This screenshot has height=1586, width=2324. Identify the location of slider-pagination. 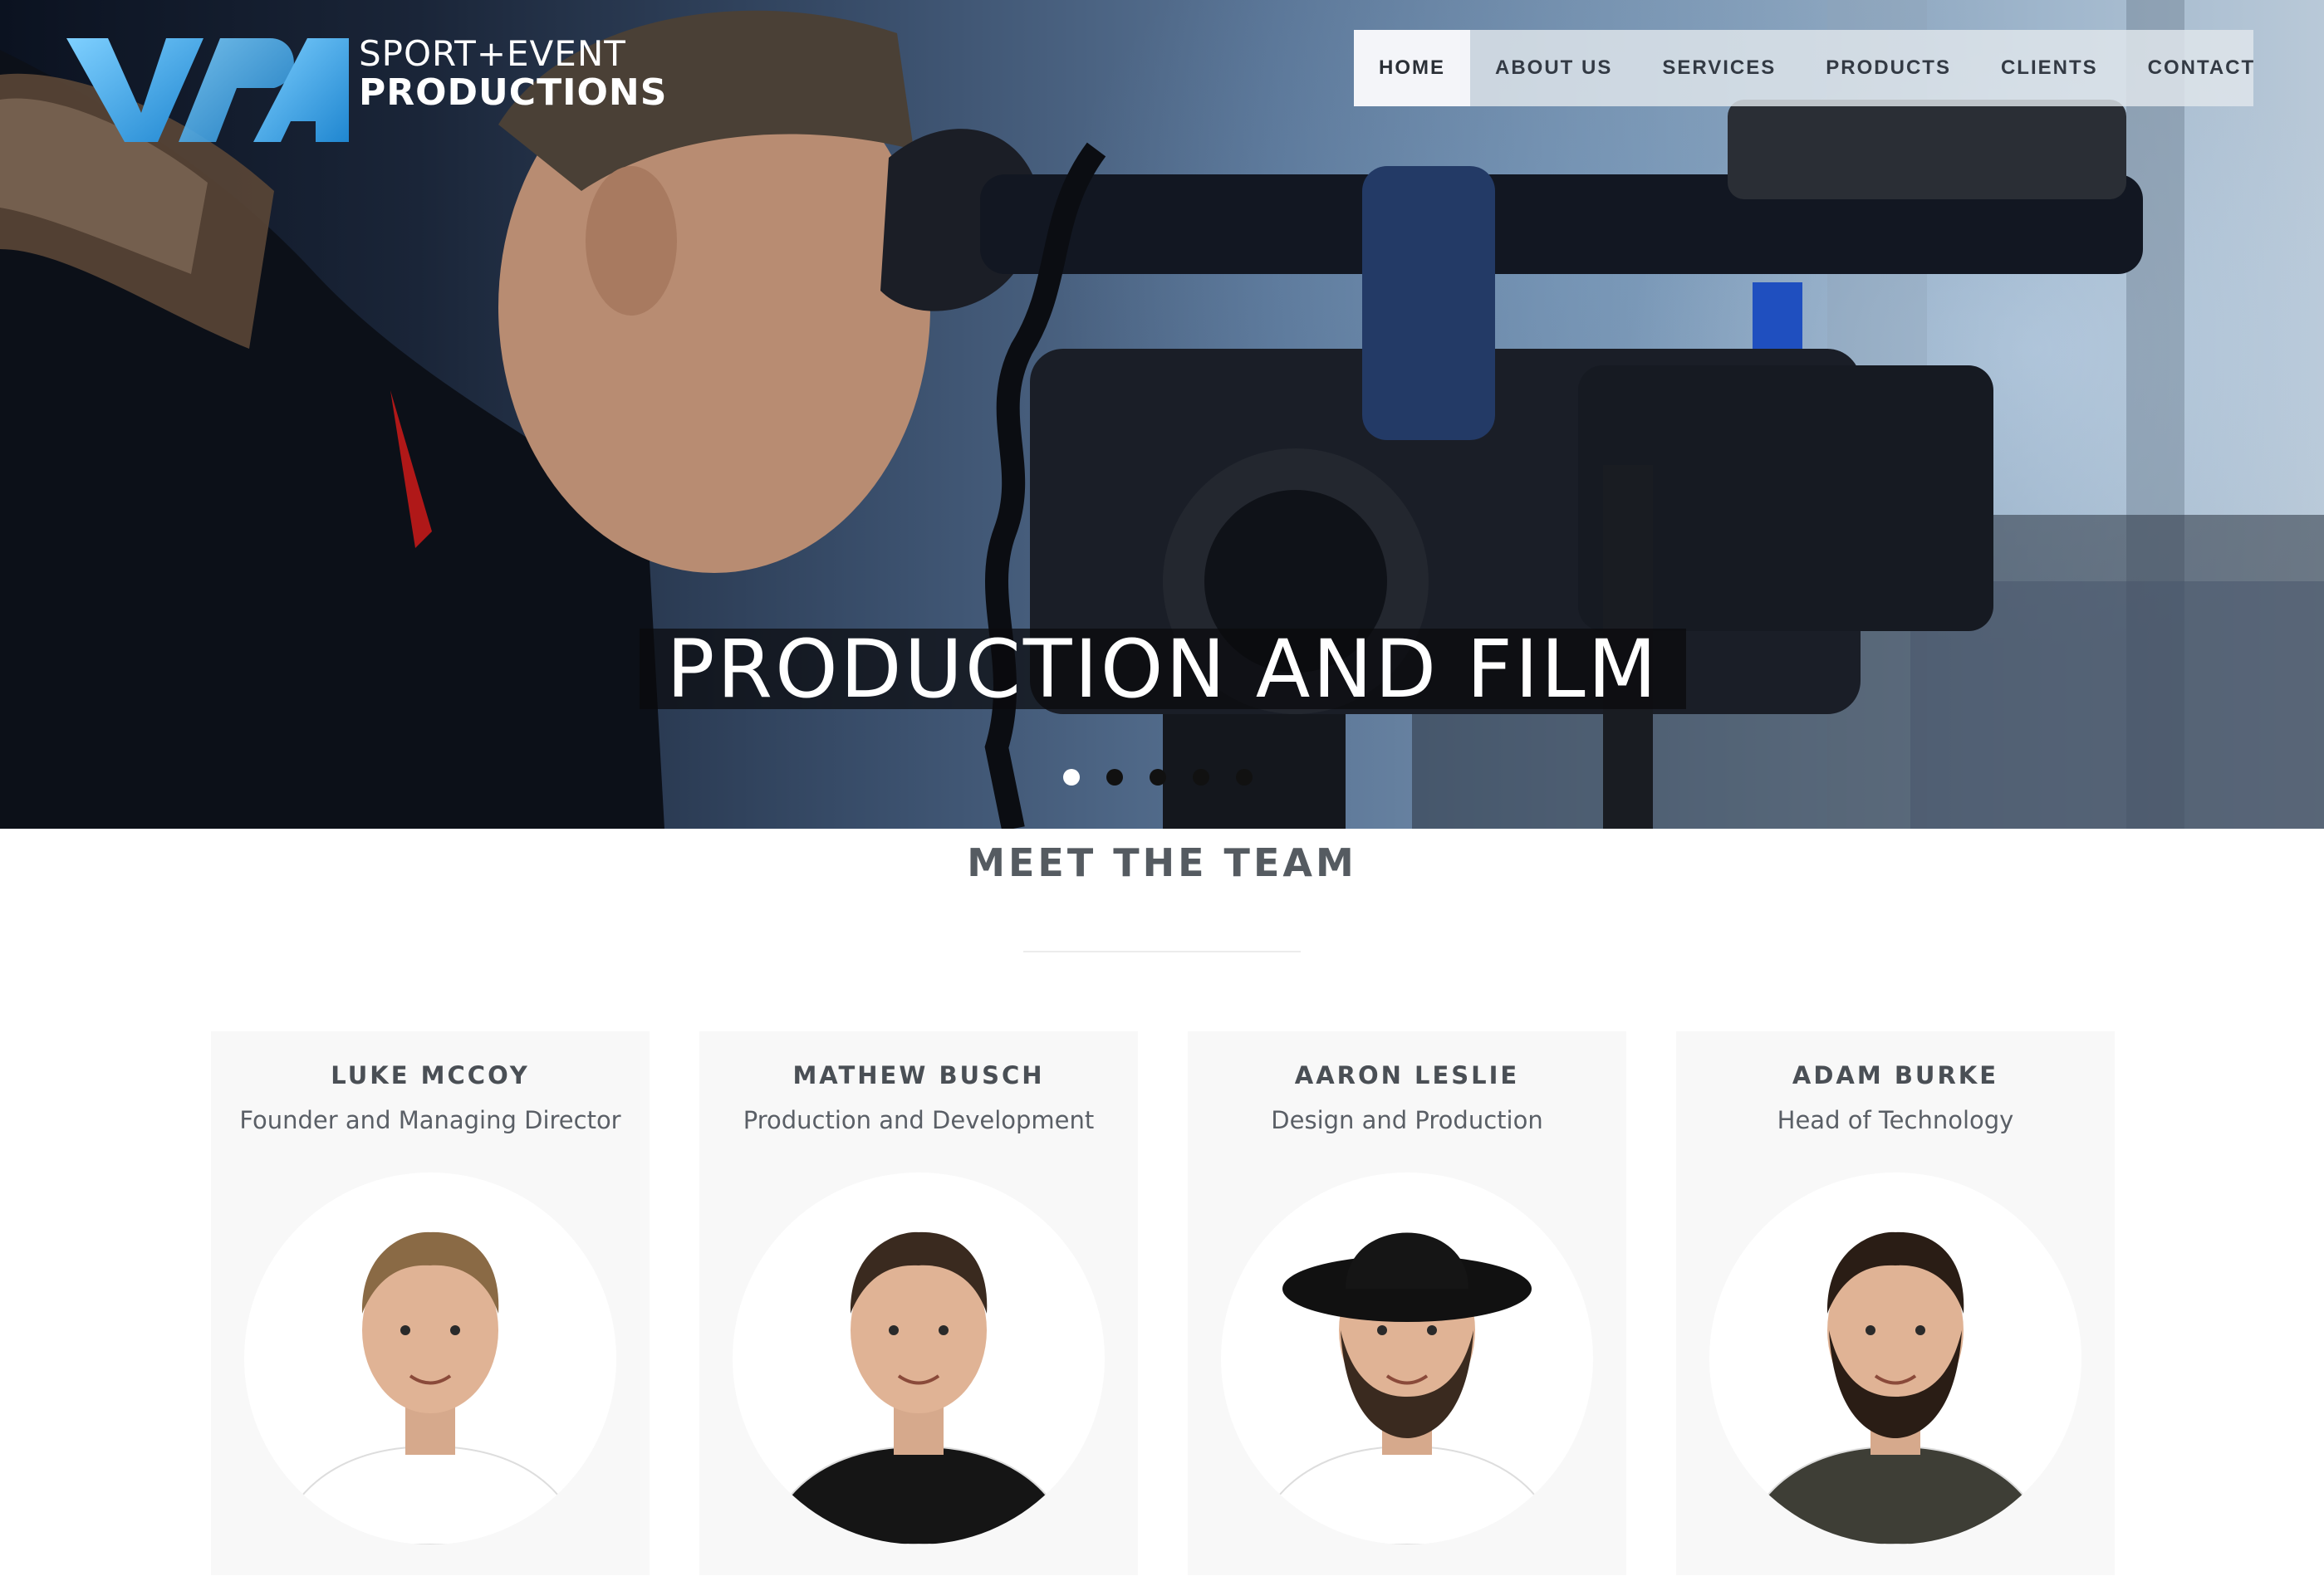
(1158, 777).